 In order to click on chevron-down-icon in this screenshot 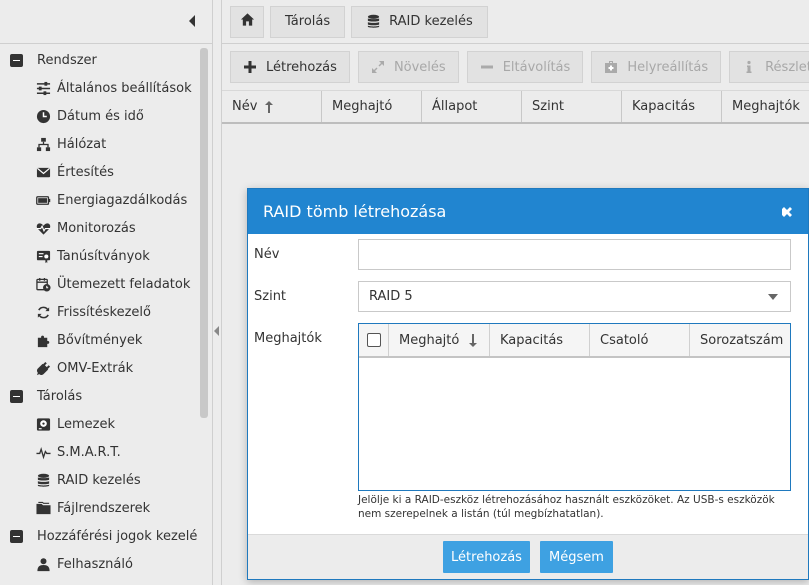, I will do `click(773, 297)`.